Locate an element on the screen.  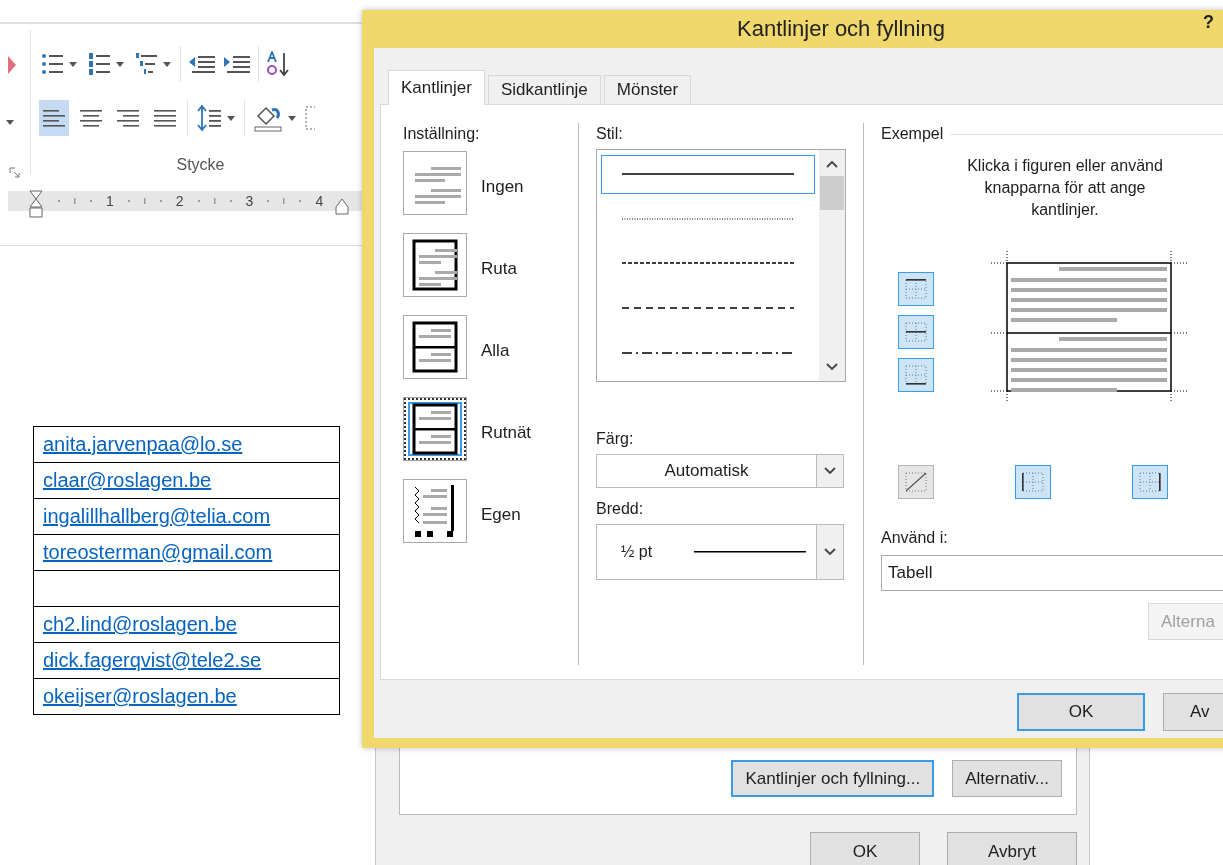
email-link: ingalillhallberg@telia.com is located at coordinates (157, 516).